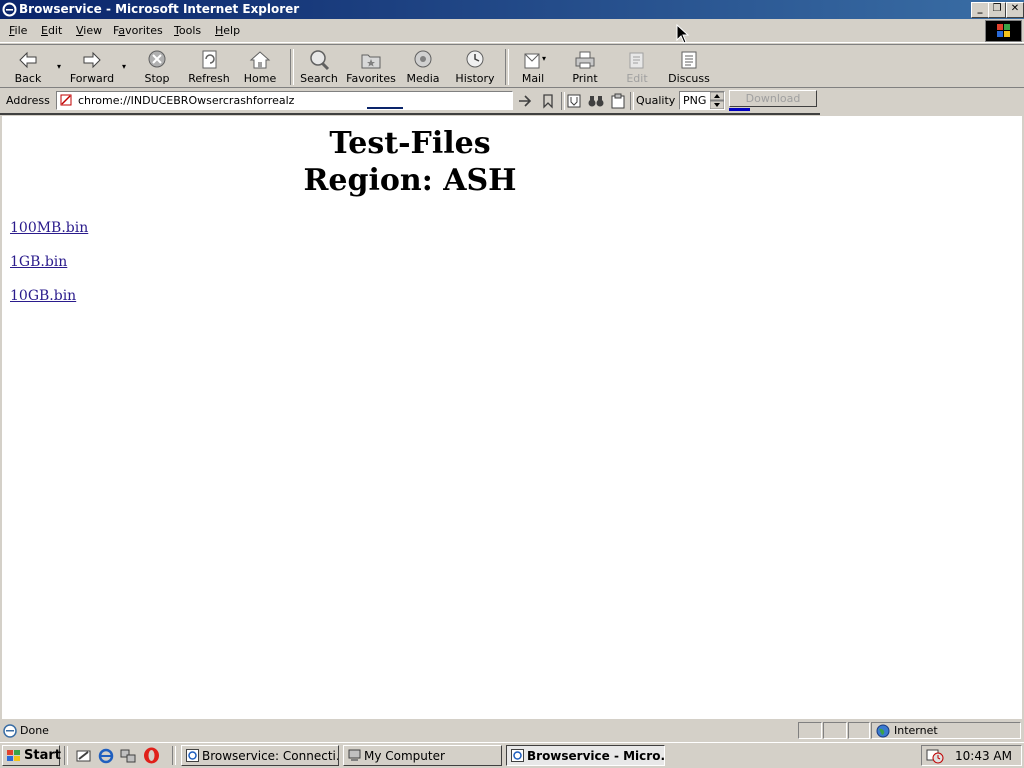  What do you see at coordinates (209, 78) in the screenshot?
I see `refresh-label: Refresh` at bounding box center [209, 78].